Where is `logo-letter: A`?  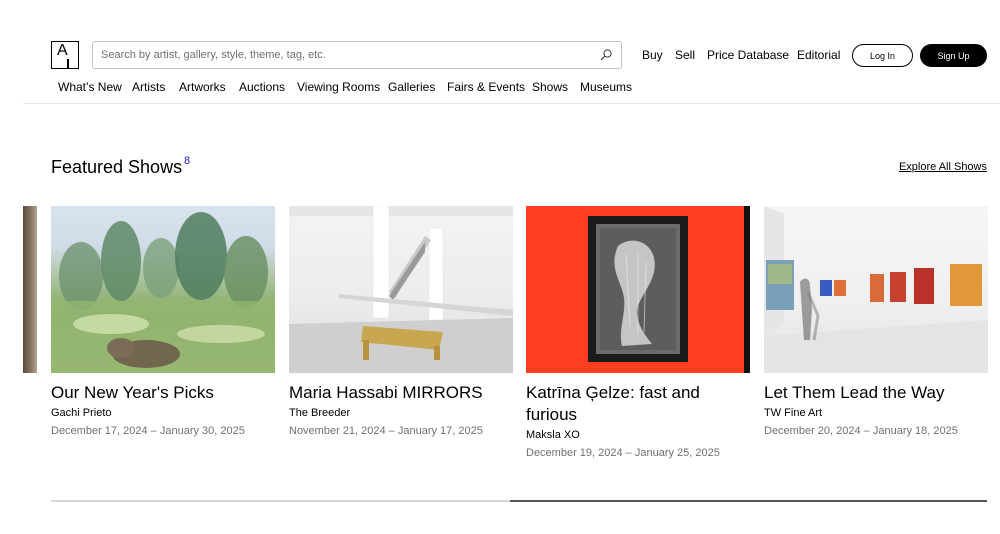 logo-letter: A is located at coordinates (62, 50).